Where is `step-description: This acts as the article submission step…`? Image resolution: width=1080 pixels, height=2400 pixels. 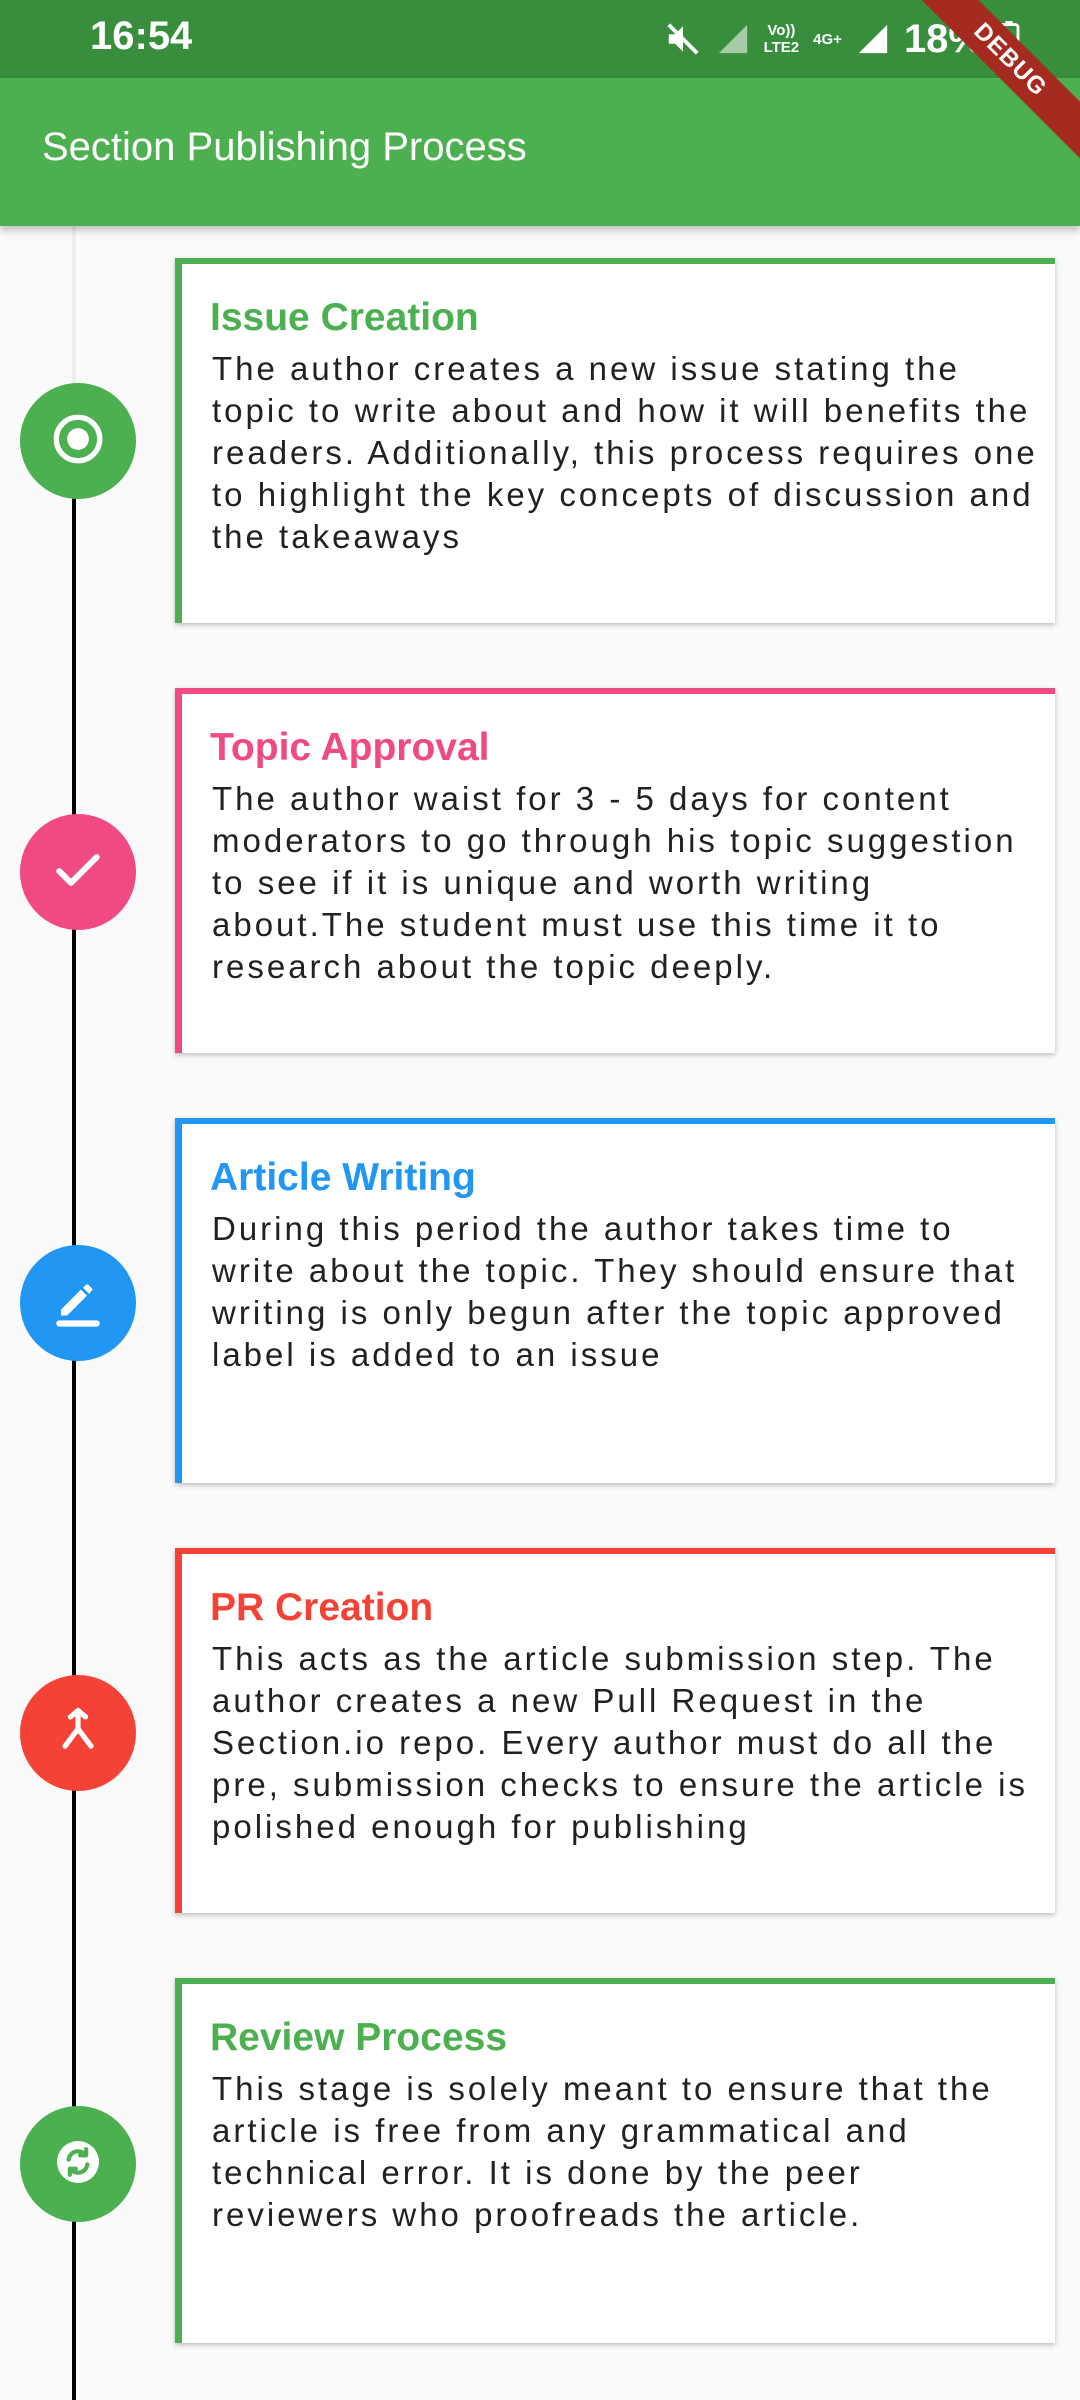
step-description: This acts as the article submission step… is located at coordinates (620, 1742).